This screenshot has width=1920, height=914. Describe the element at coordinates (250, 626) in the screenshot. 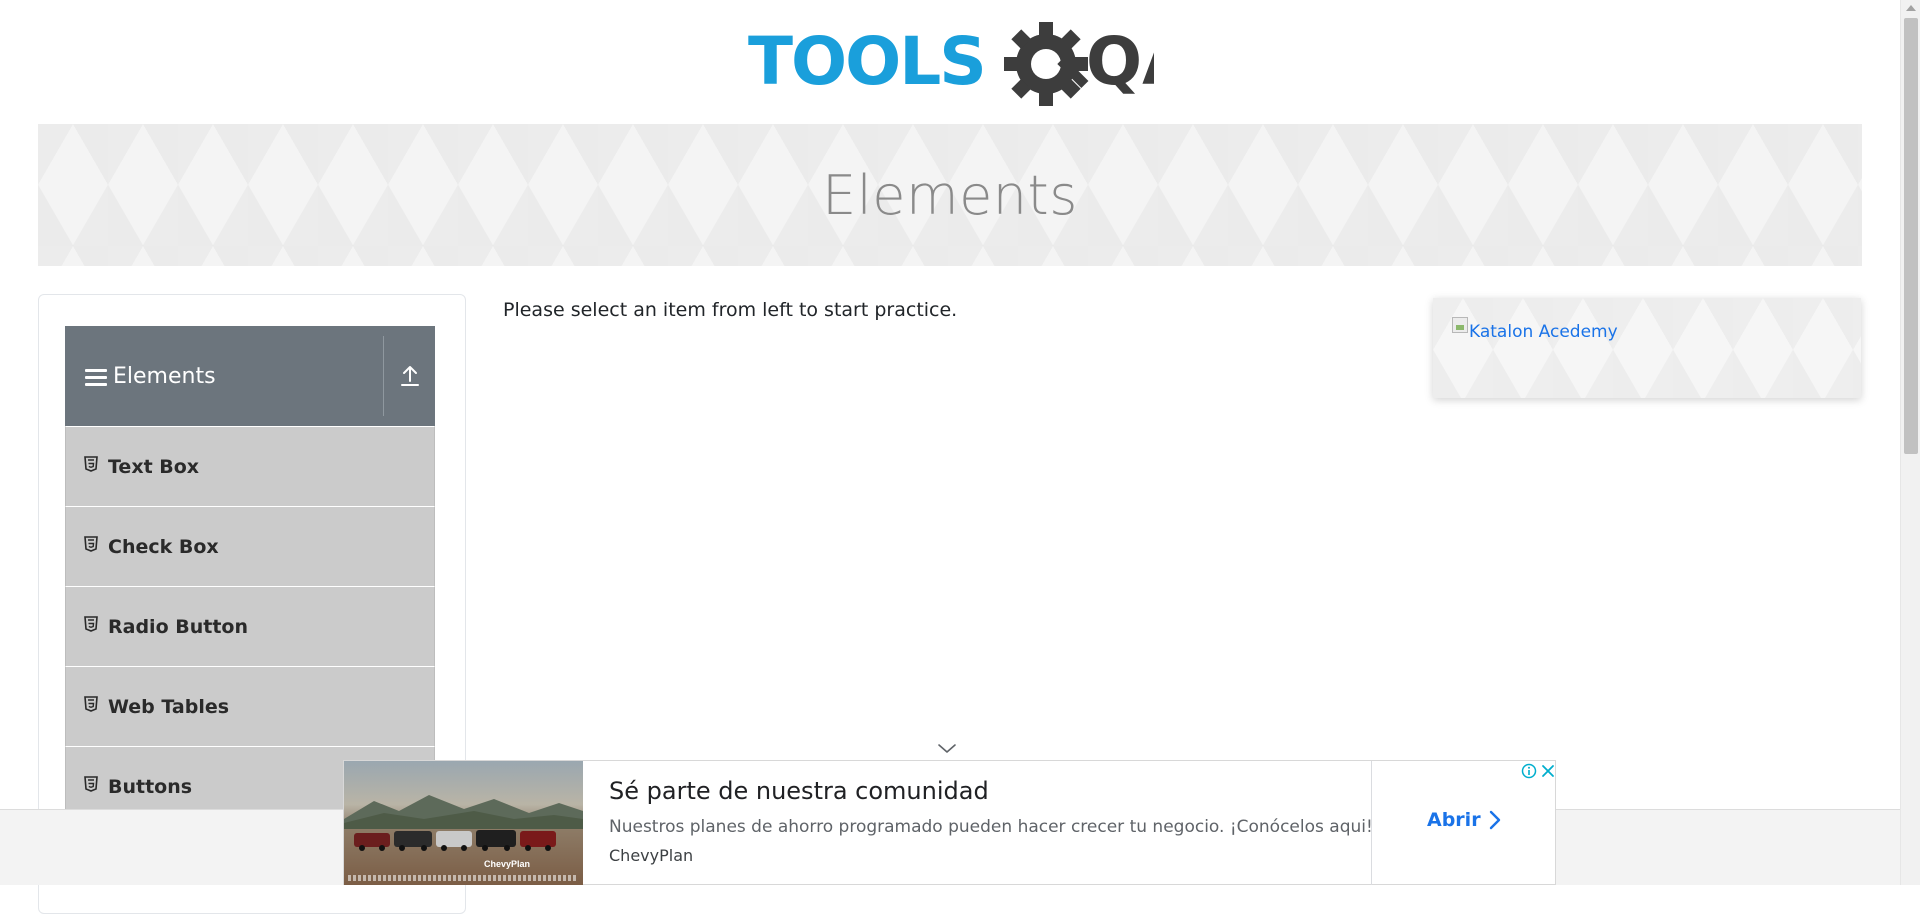

I see `menu-item-radio-button: Radio Button` at that location.